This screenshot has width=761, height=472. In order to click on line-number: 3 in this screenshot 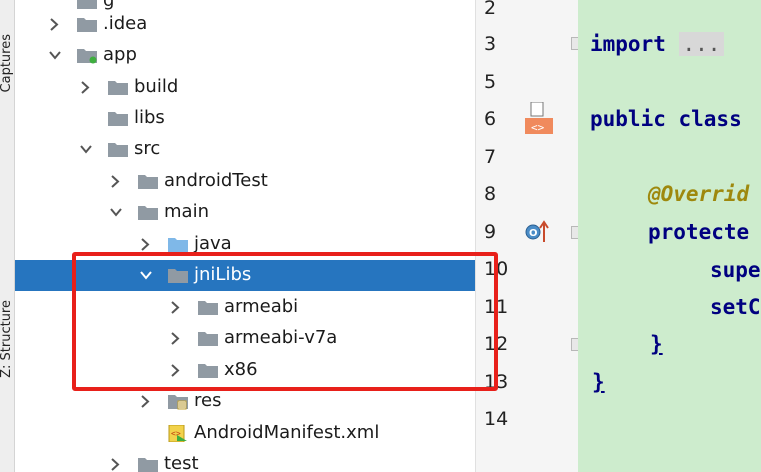, I will do `click(504, 44)`.